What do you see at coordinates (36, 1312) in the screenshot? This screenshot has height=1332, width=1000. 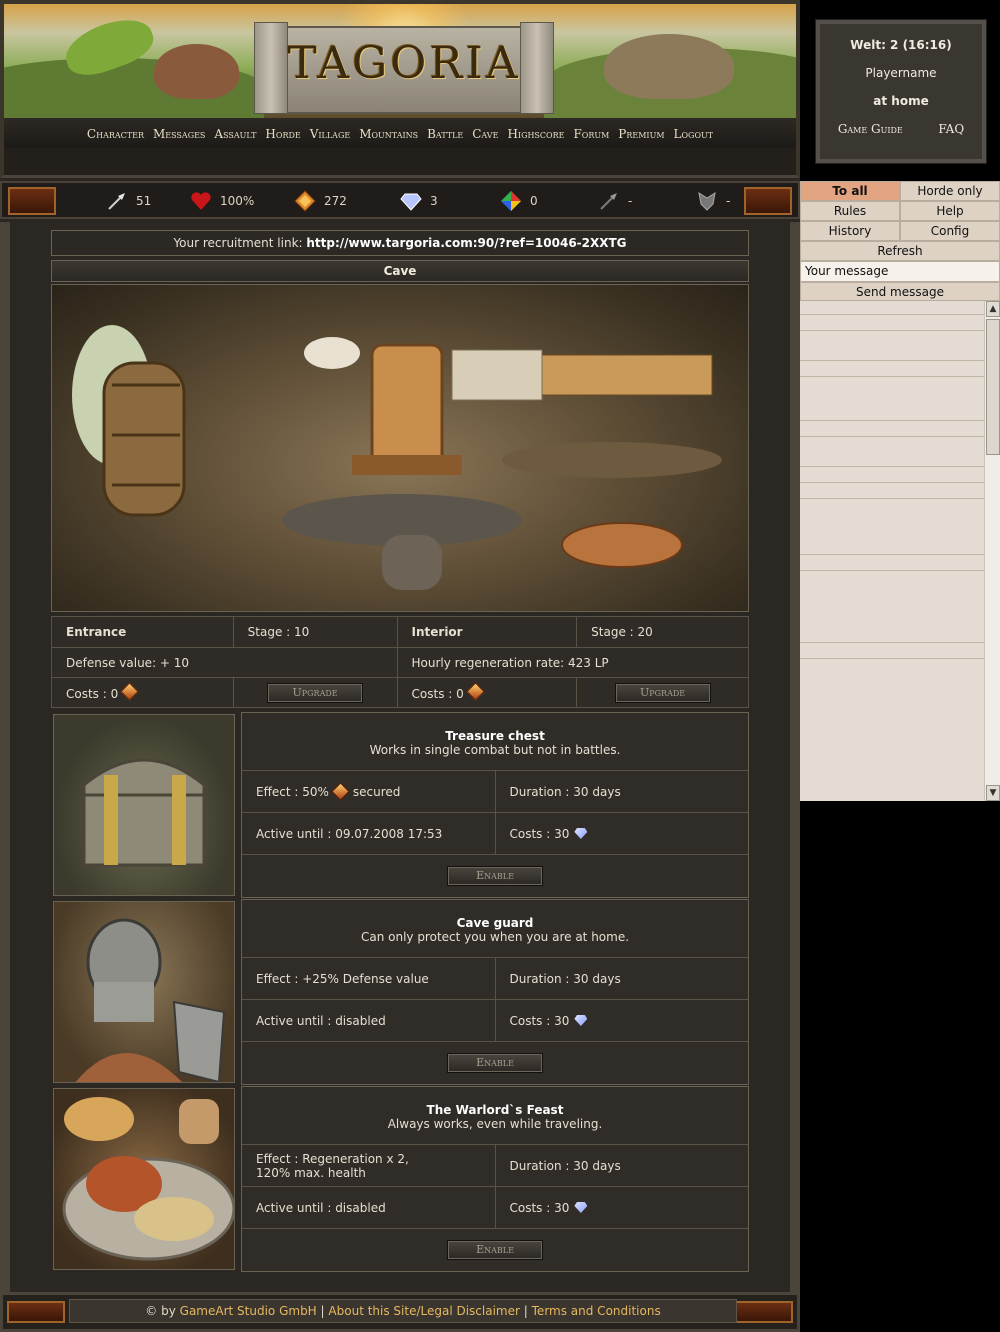 I see `footer-cap-left` at bounding box center [36, 1312].